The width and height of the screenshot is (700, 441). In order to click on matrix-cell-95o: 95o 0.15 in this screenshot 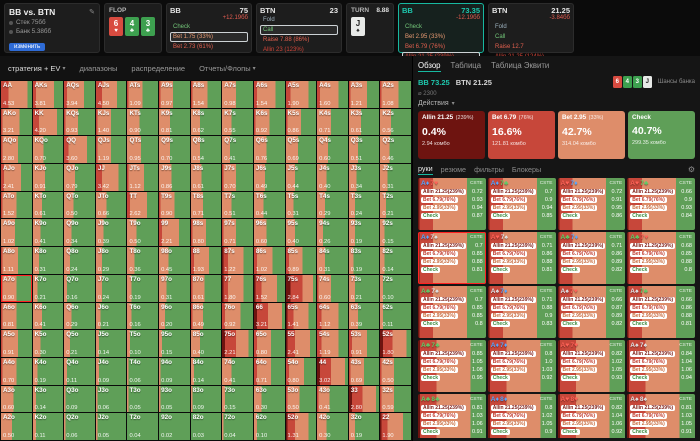, I will do `click(174, 343)`.